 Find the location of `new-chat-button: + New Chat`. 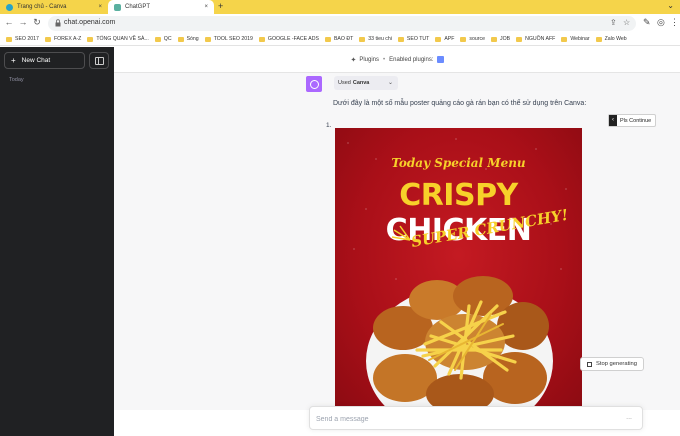

new-chat-button: + New Chat is located at coordinates (44, 60).